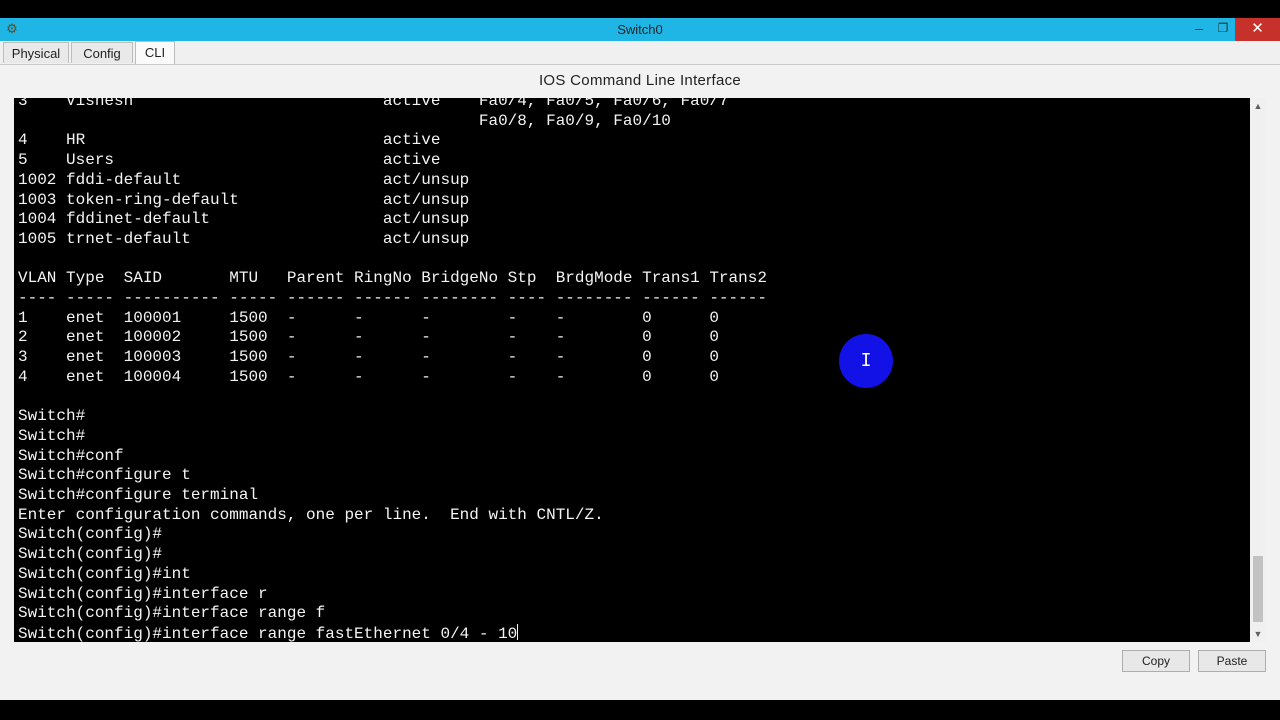 This screenshot has width=1280, height=720. What do you see at coordinates (640, 80) in the screenshot?
I see `pane-title: IOS Command Line Interface` at bounding box center [640, 80].